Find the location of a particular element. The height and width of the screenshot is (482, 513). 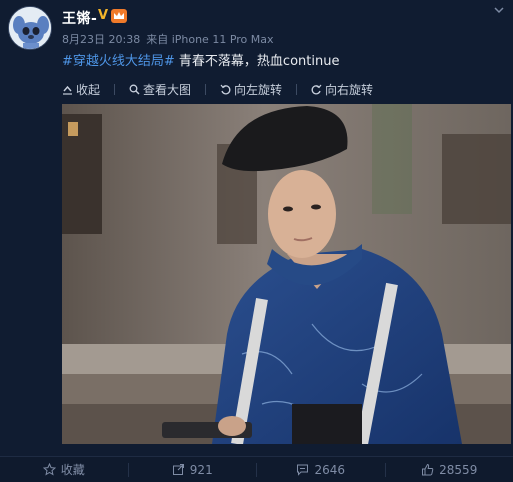

repost-icon is located at coordinates (178, 469).